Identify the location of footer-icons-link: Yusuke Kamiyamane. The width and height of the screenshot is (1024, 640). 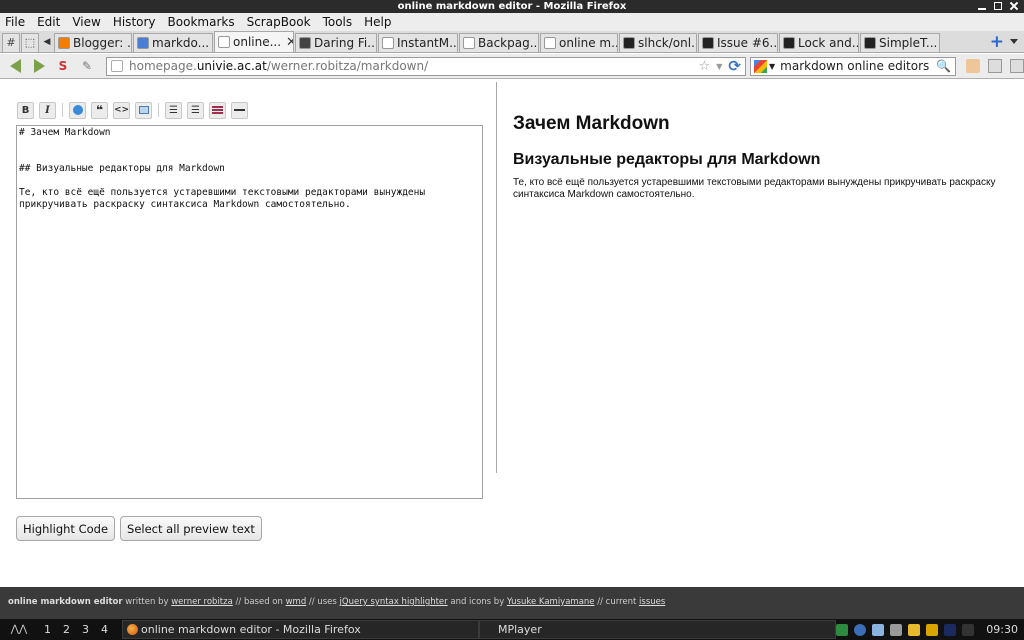
(551, 602).